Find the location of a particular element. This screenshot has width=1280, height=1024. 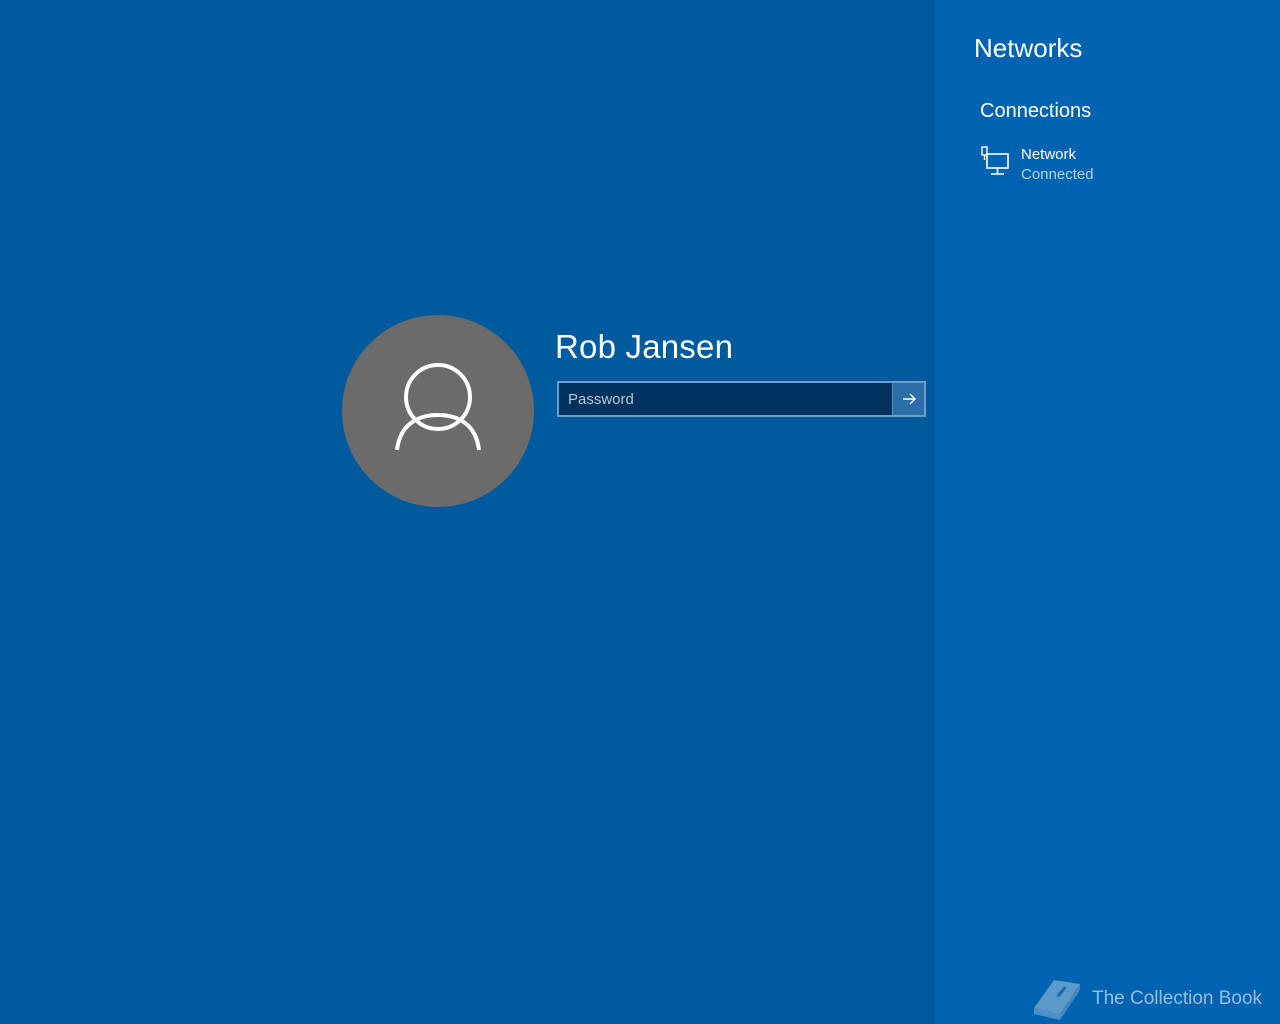

user-avatar is located at coordinates (438, 411).